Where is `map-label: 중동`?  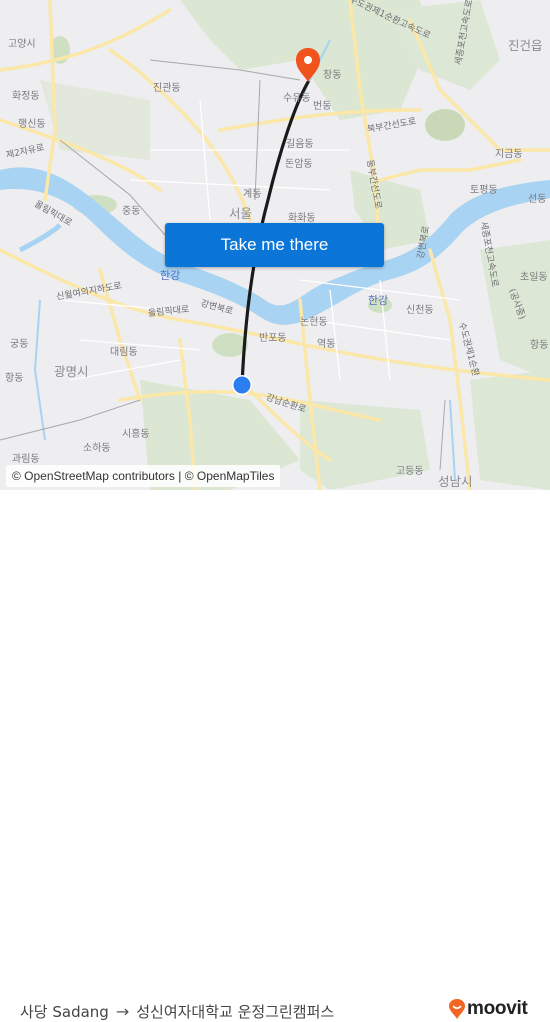
map-label: 중동 is located at coordinates (131, 211).